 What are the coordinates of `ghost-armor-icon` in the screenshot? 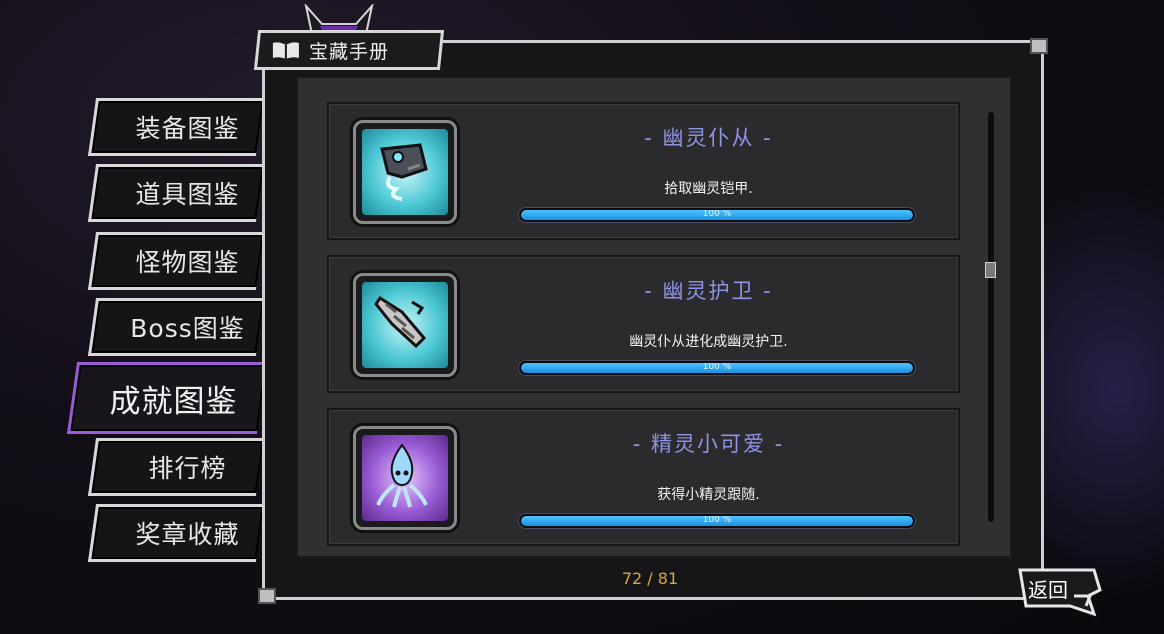 It's located at (404, 172).